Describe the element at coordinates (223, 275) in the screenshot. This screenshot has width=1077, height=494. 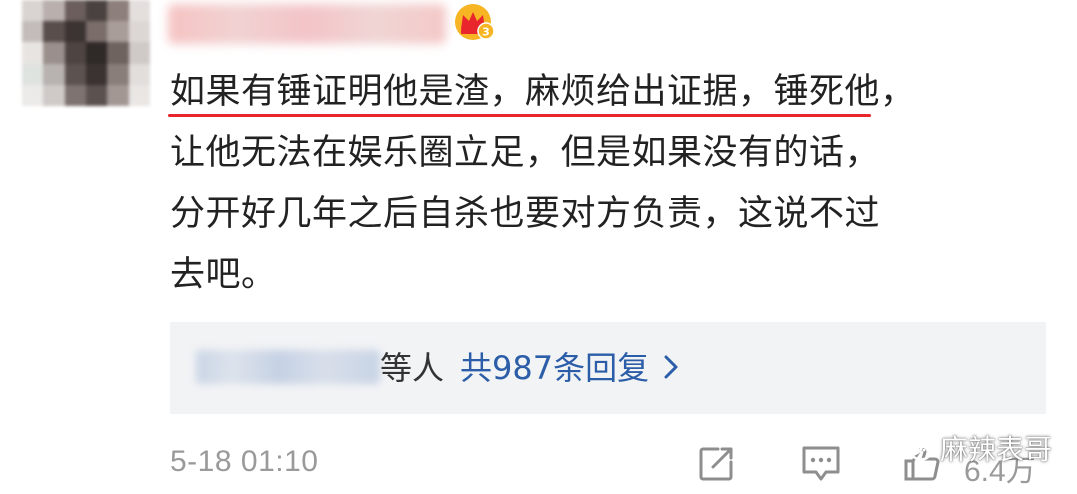
I see `comment-line: 去吧。` at that location.